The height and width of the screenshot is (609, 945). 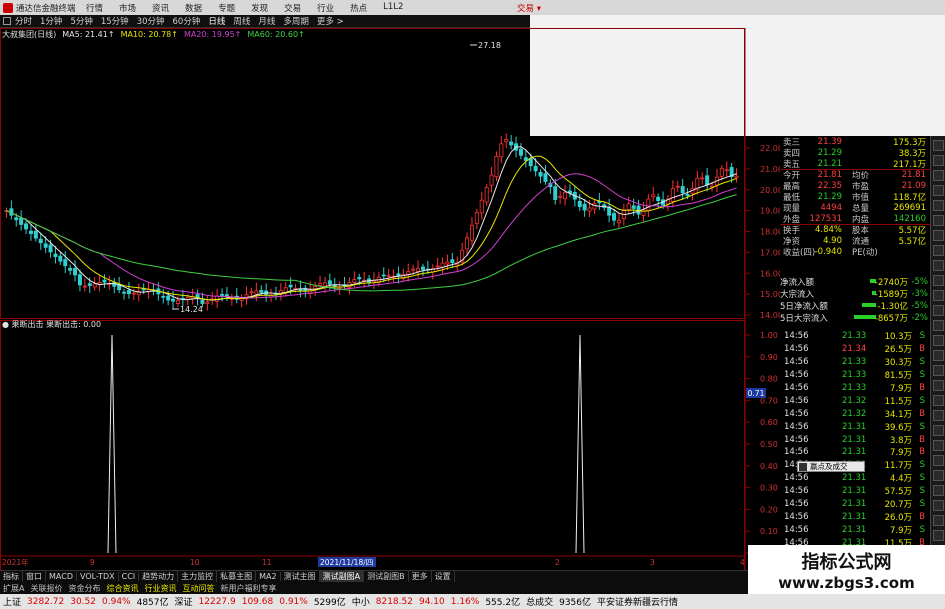 What do you see at coordinates (127, 8) in the screenshot?
I see `menu-item: 市场` at bounding box center [127, 8].